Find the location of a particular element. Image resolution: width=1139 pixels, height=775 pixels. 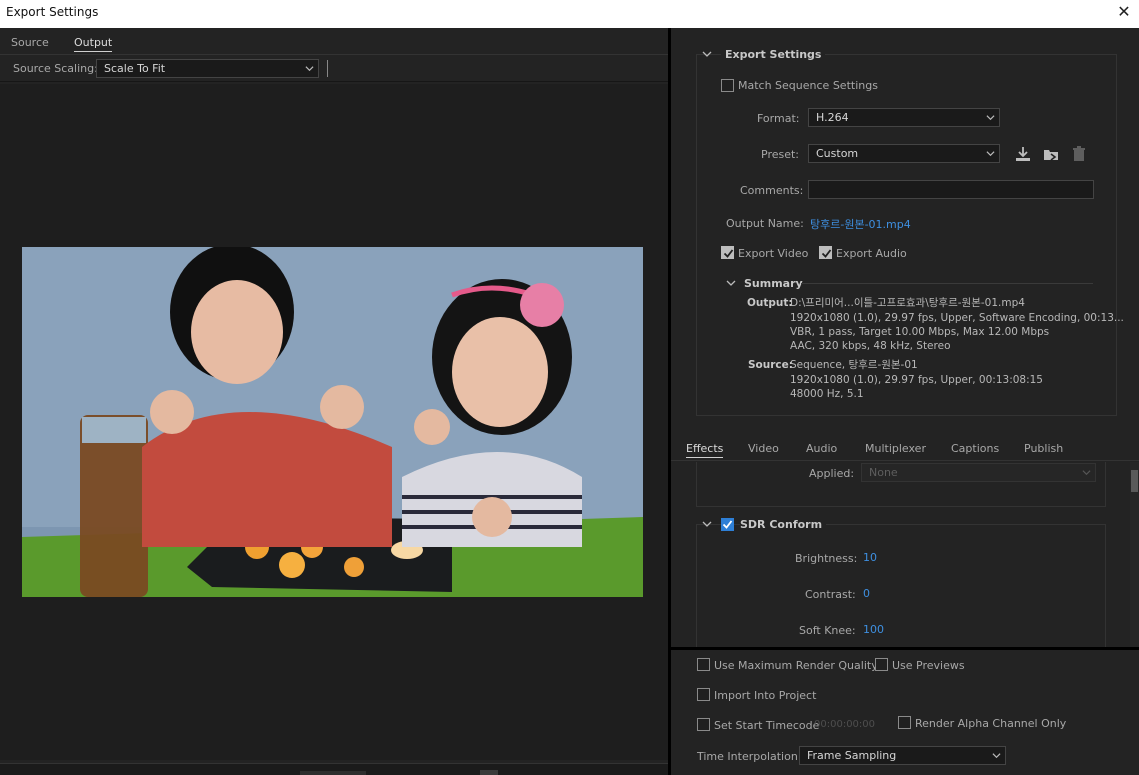

render-alpha-label: Render Alpha Channel Only is located at coordinates (991, 723).